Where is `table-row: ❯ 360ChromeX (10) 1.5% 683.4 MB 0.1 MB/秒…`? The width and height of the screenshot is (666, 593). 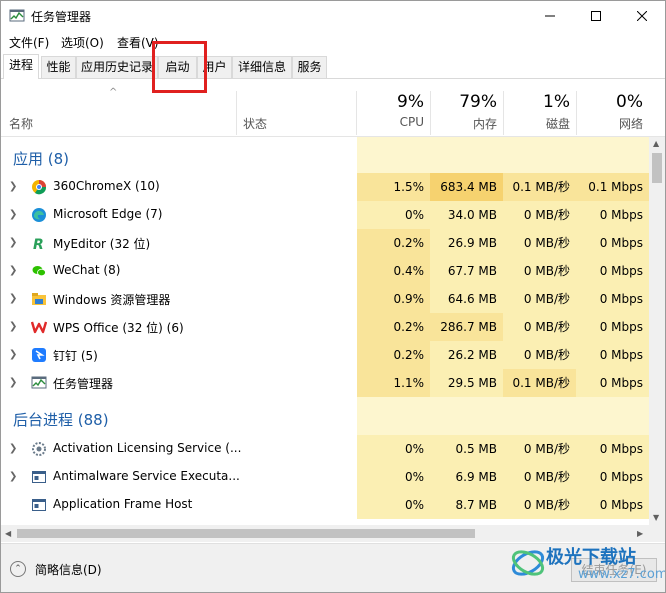
table-row: ❯ 360ChromeX (10) 1.5% 683.4 MB 0.1 MB/秒… is located at coordinates (325, 187).